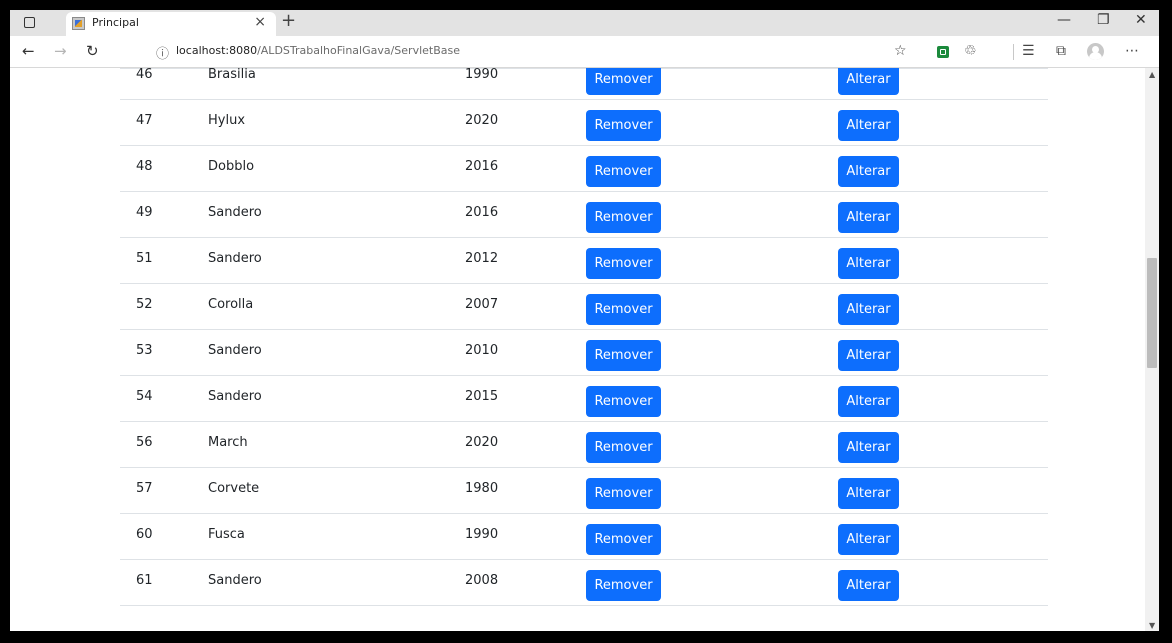 The image size is (1172, 643). I want to click on table-row: 48 Dobblo 2016 Remover Alterar, so click(584, 169).